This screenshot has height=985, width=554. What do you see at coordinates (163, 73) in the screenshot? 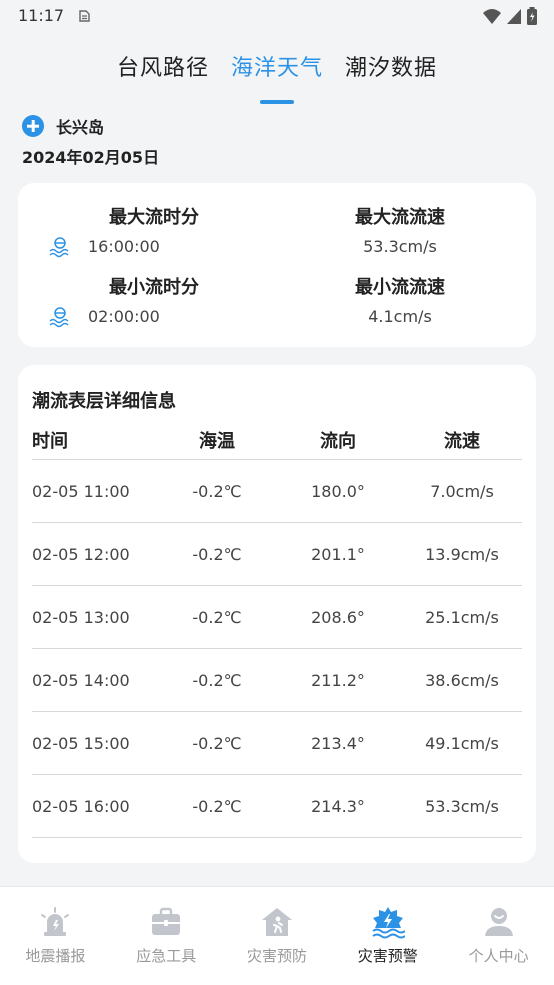
I see `tab-typhoon-path: 台风路径` at bounding box center [163, 73].